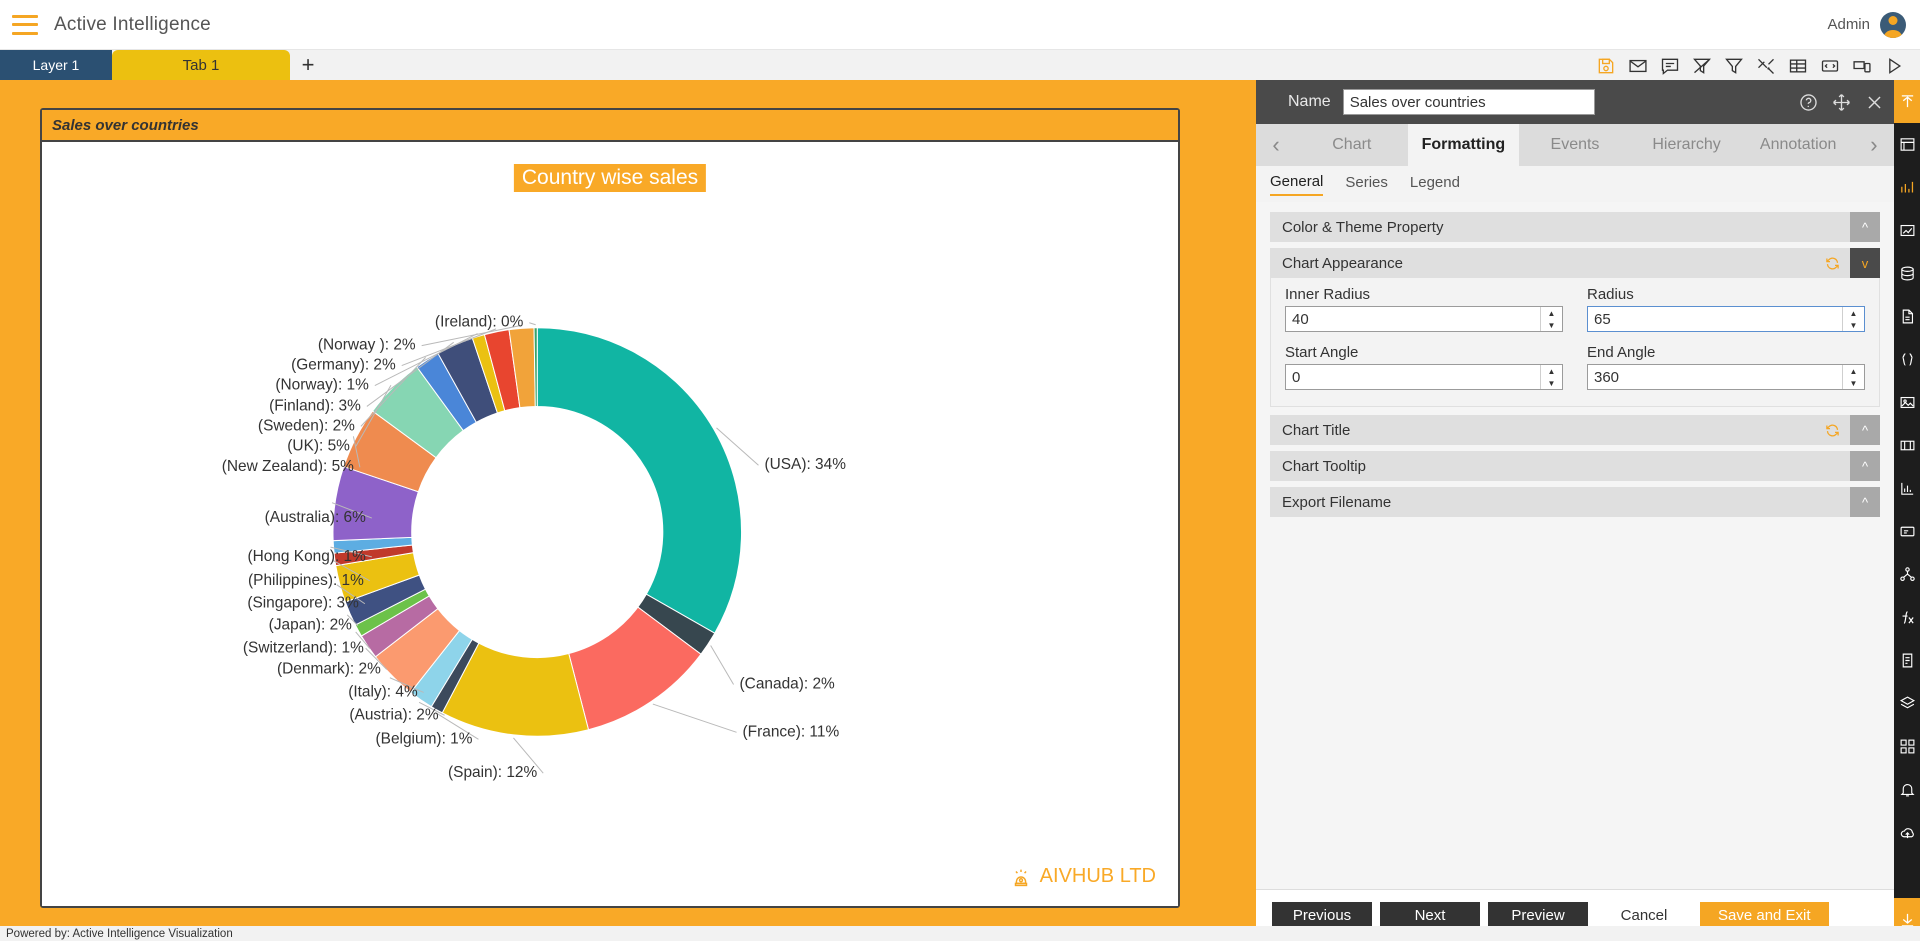 Image resolution: width=1920 pixels, height=941 pixels. Describe the element at coordinates (1606, 66) in the screenshot. I see `save-icon` at that location.